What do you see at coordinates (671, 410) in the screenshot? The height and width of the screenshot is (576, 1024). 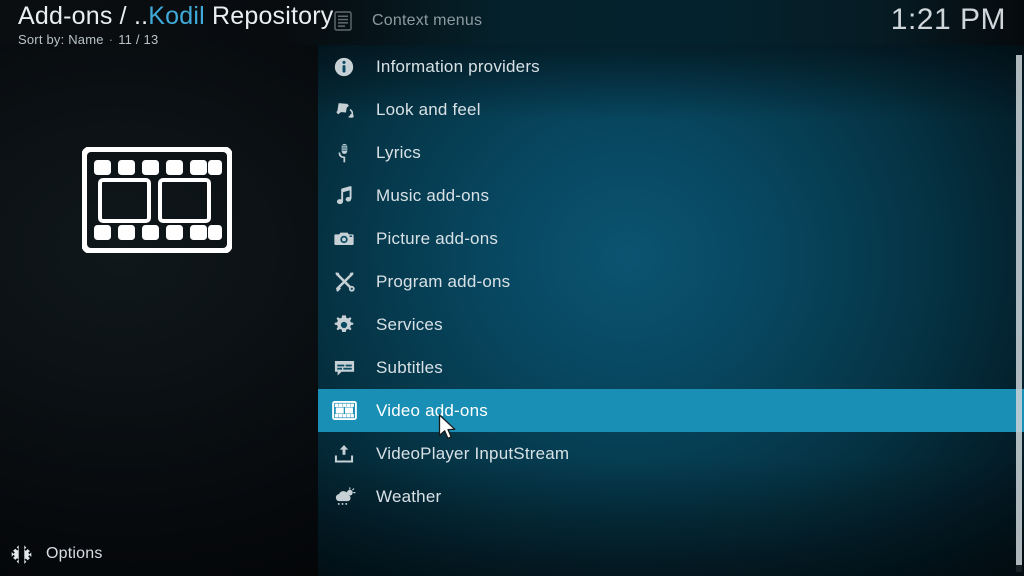 I see `list-item-video-addons: Video add-ons` at bounding box center [671, 410].